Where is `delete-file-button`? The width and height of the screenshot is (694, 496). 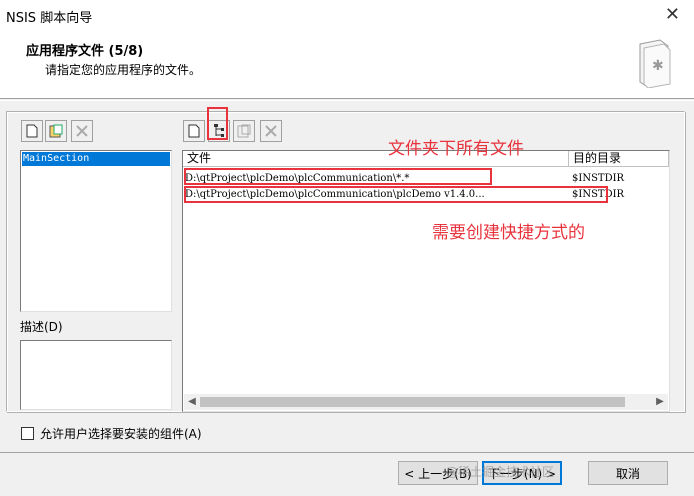 delete-file-button is located at coordinates (271, 131).